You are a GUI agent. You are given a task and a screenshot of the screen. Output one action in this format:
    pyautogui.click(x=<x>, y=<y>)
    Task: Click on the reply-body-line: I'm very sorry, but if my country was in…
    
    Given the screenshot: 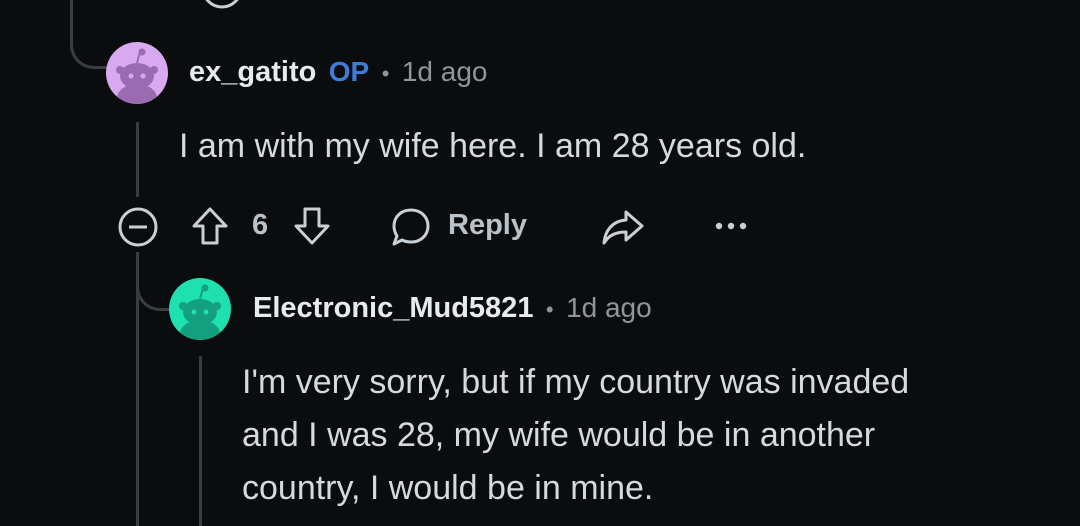 What is the action you would take?
    pyautogui.click(x=576, y=382)
    